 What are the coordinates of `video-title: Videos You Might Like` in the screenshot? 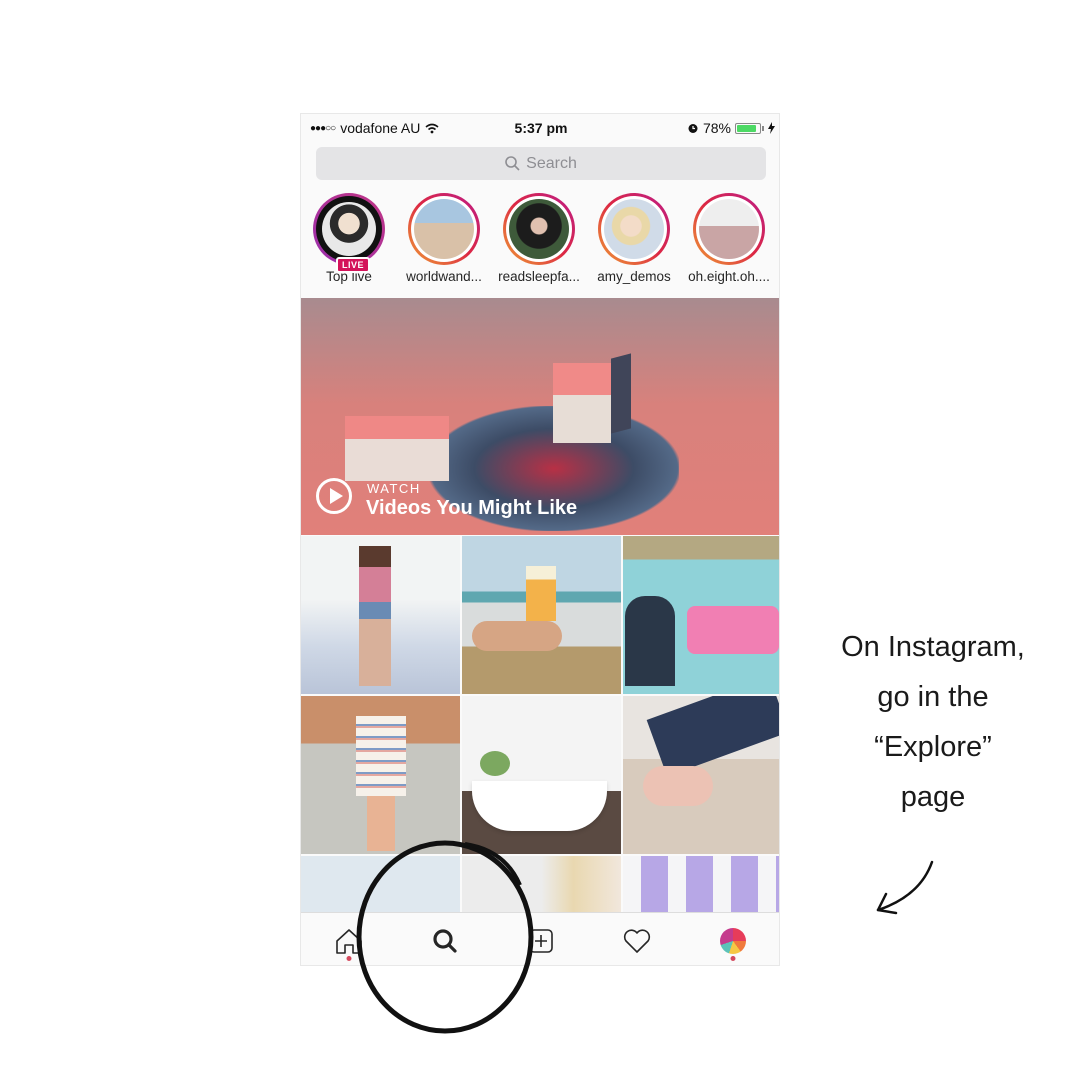 It's located at (472, 508).